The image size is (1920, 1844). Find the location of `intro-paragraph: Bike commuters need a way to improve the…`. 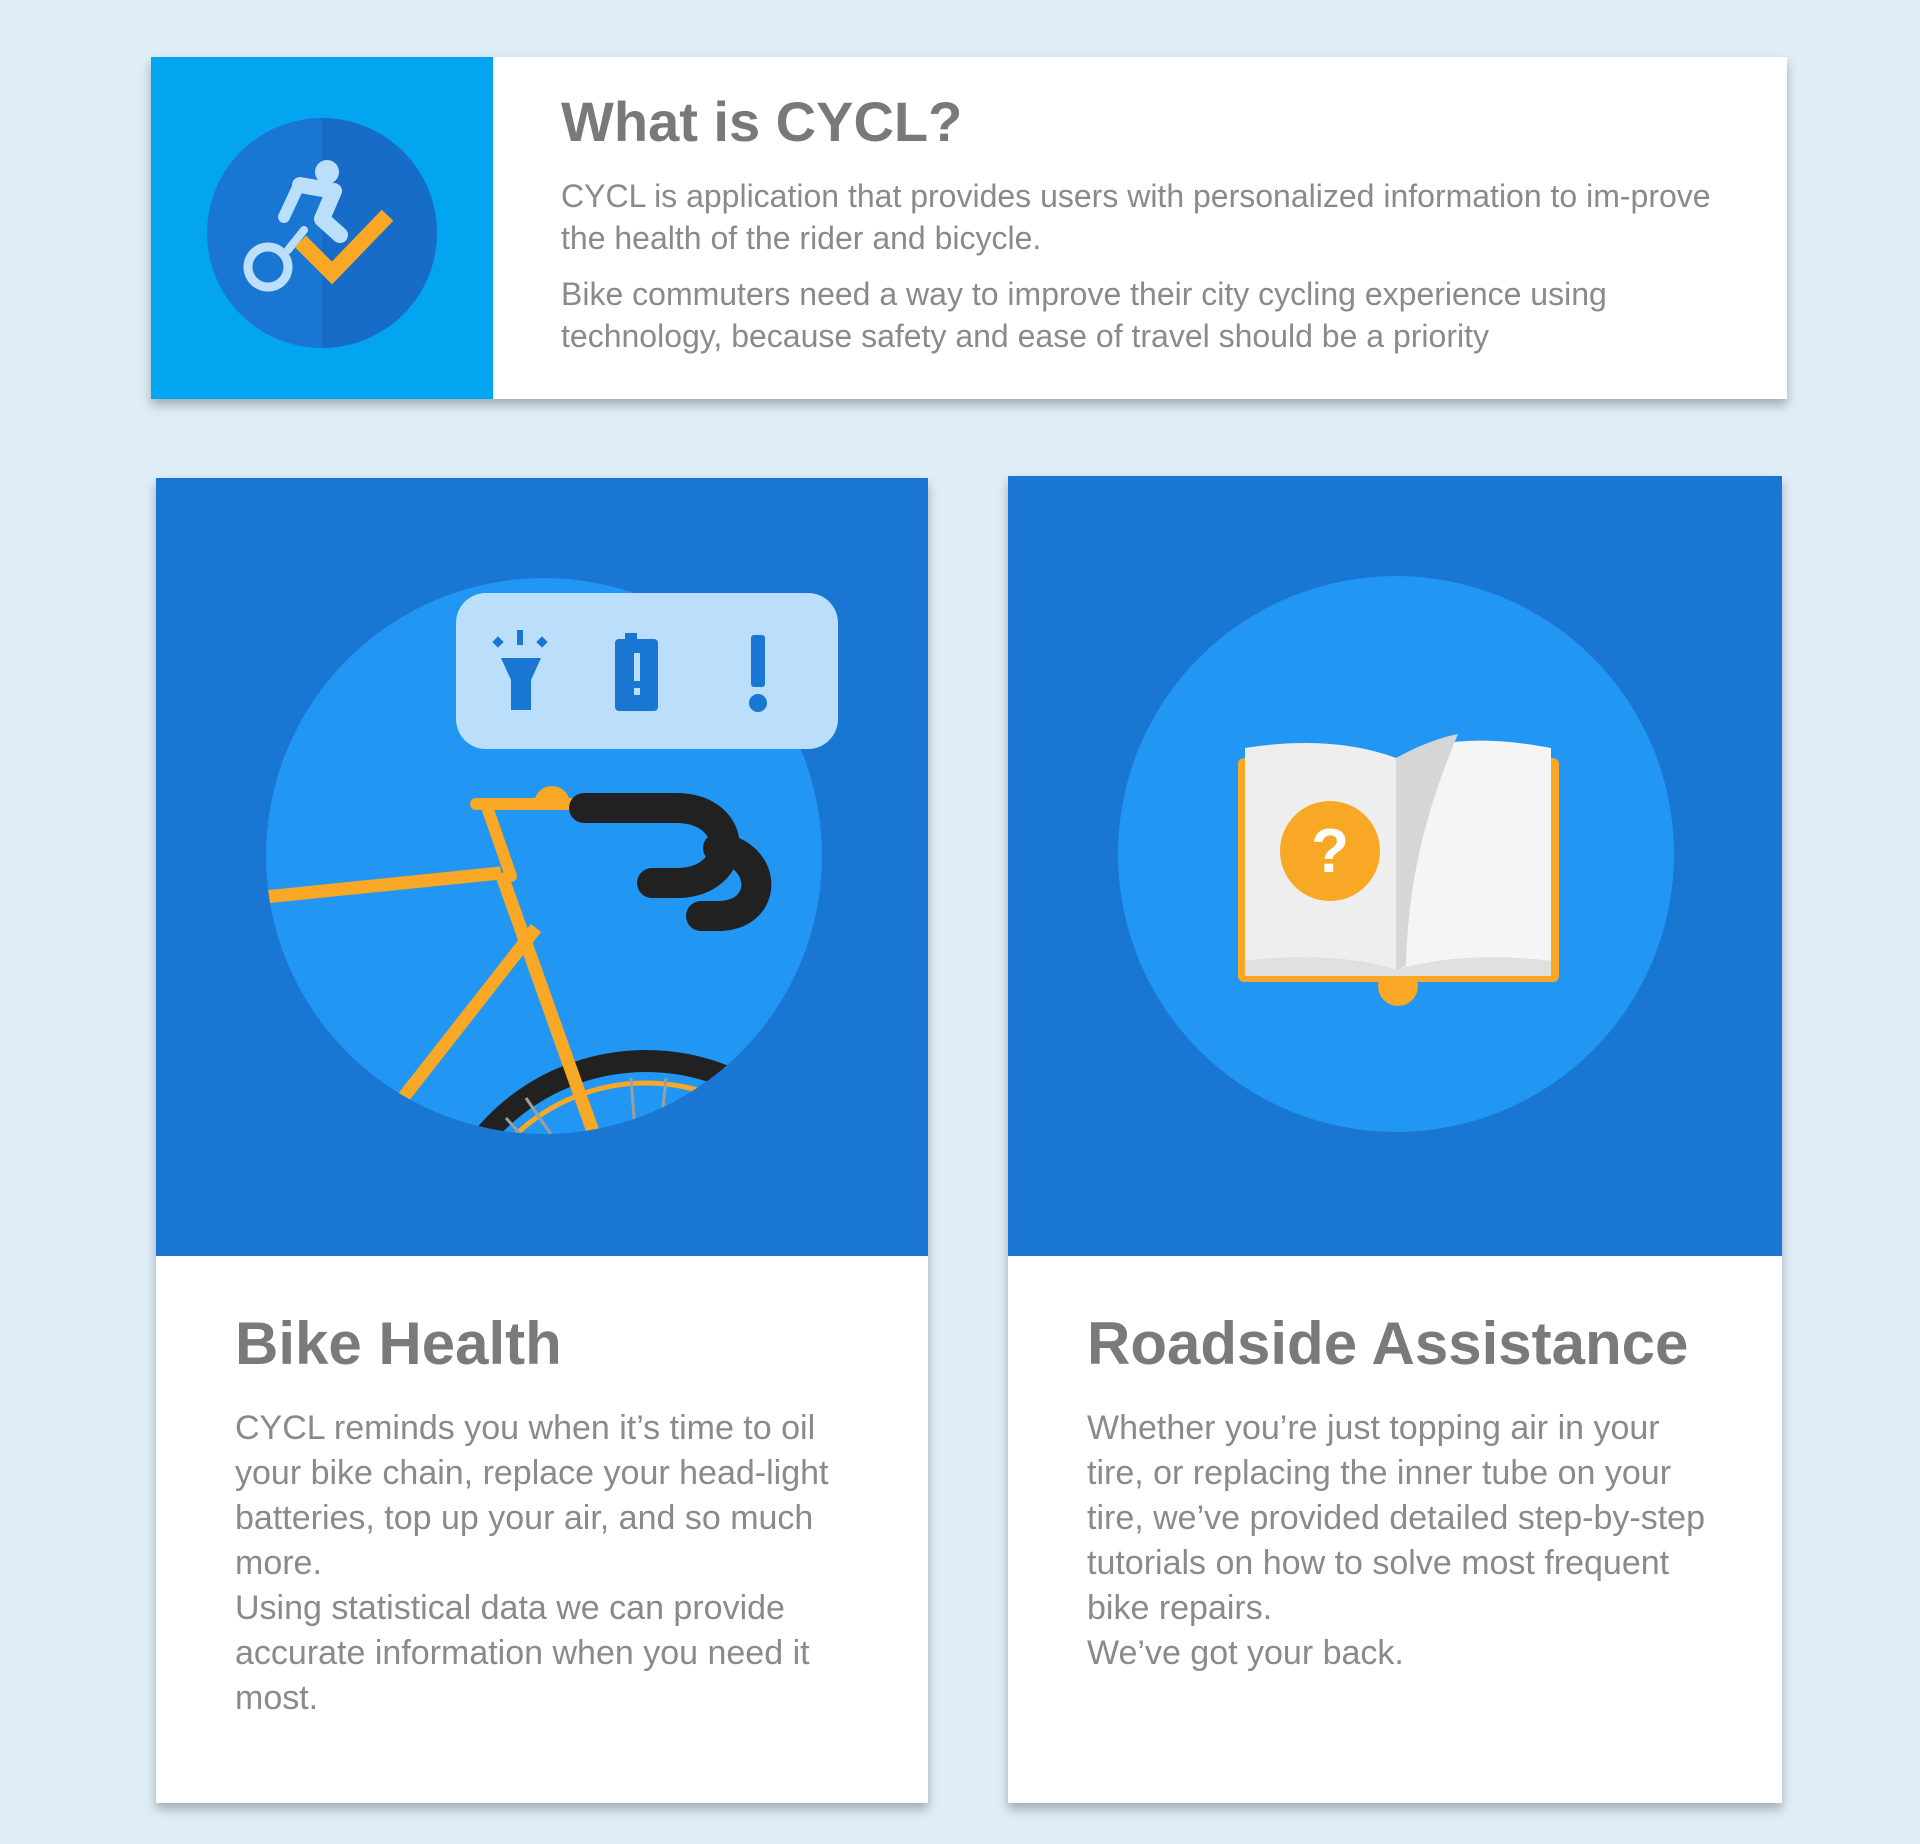

intro-paragraph: Bike commuters need a way to improve the… is located at coordinates (1084, 315).